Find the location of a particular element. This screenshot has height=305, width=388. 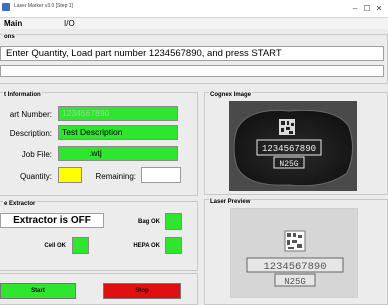

close-button: ✕ is located at coordinates (379, 8).